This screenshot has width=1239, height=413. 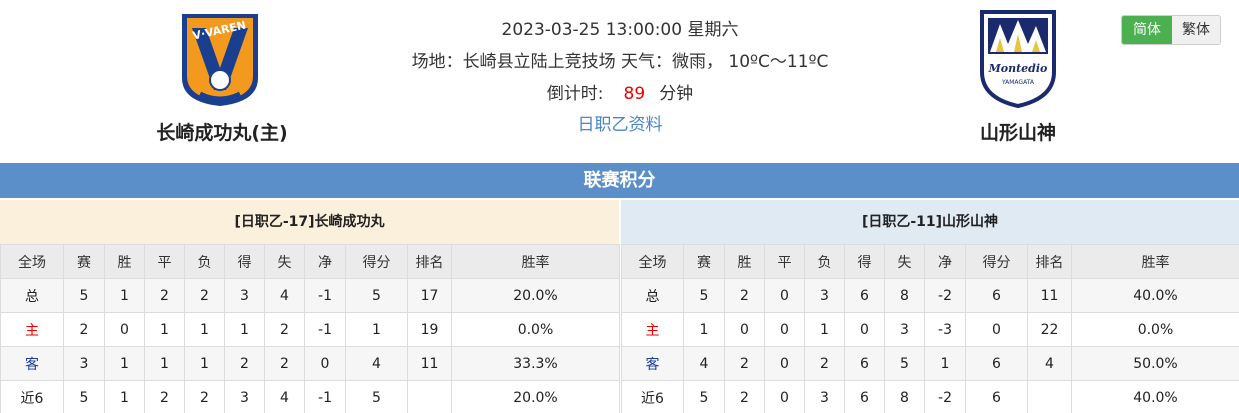 I want to click on table-row: 客 3 1 1 1 2 2 0 4 11 33.3%, so click(x=310, y=363).